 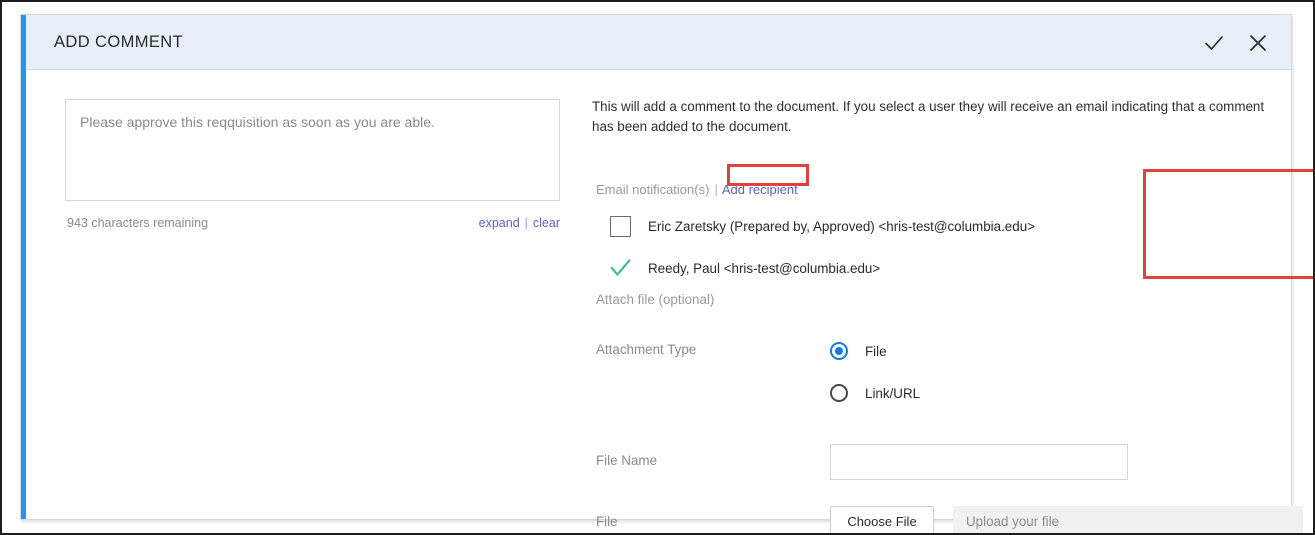 I want to click on attachment-type-label: Attachment Type, so click(x=646, y=349).